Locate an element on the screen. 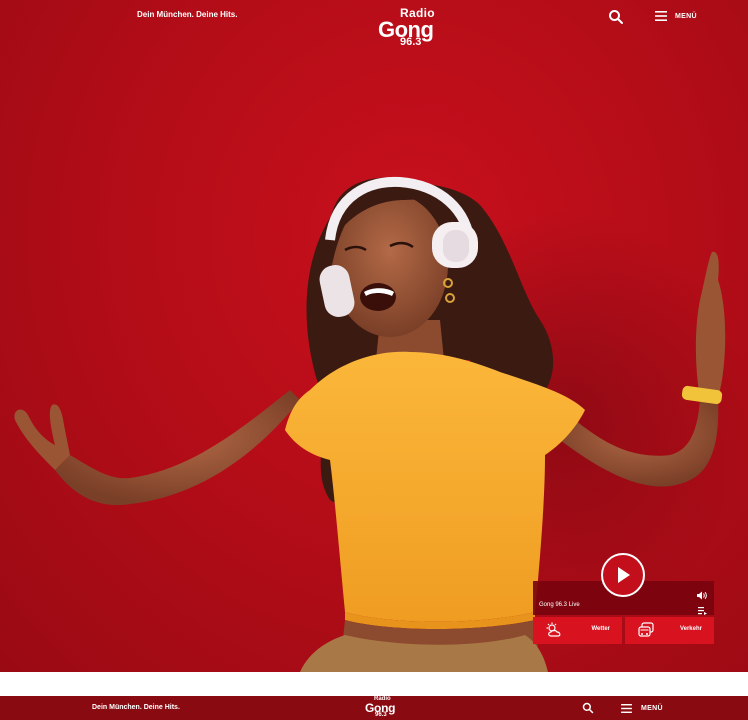 The width and height of the screenshot is (748, 720). play-icon is located at coordinates (624, 575).